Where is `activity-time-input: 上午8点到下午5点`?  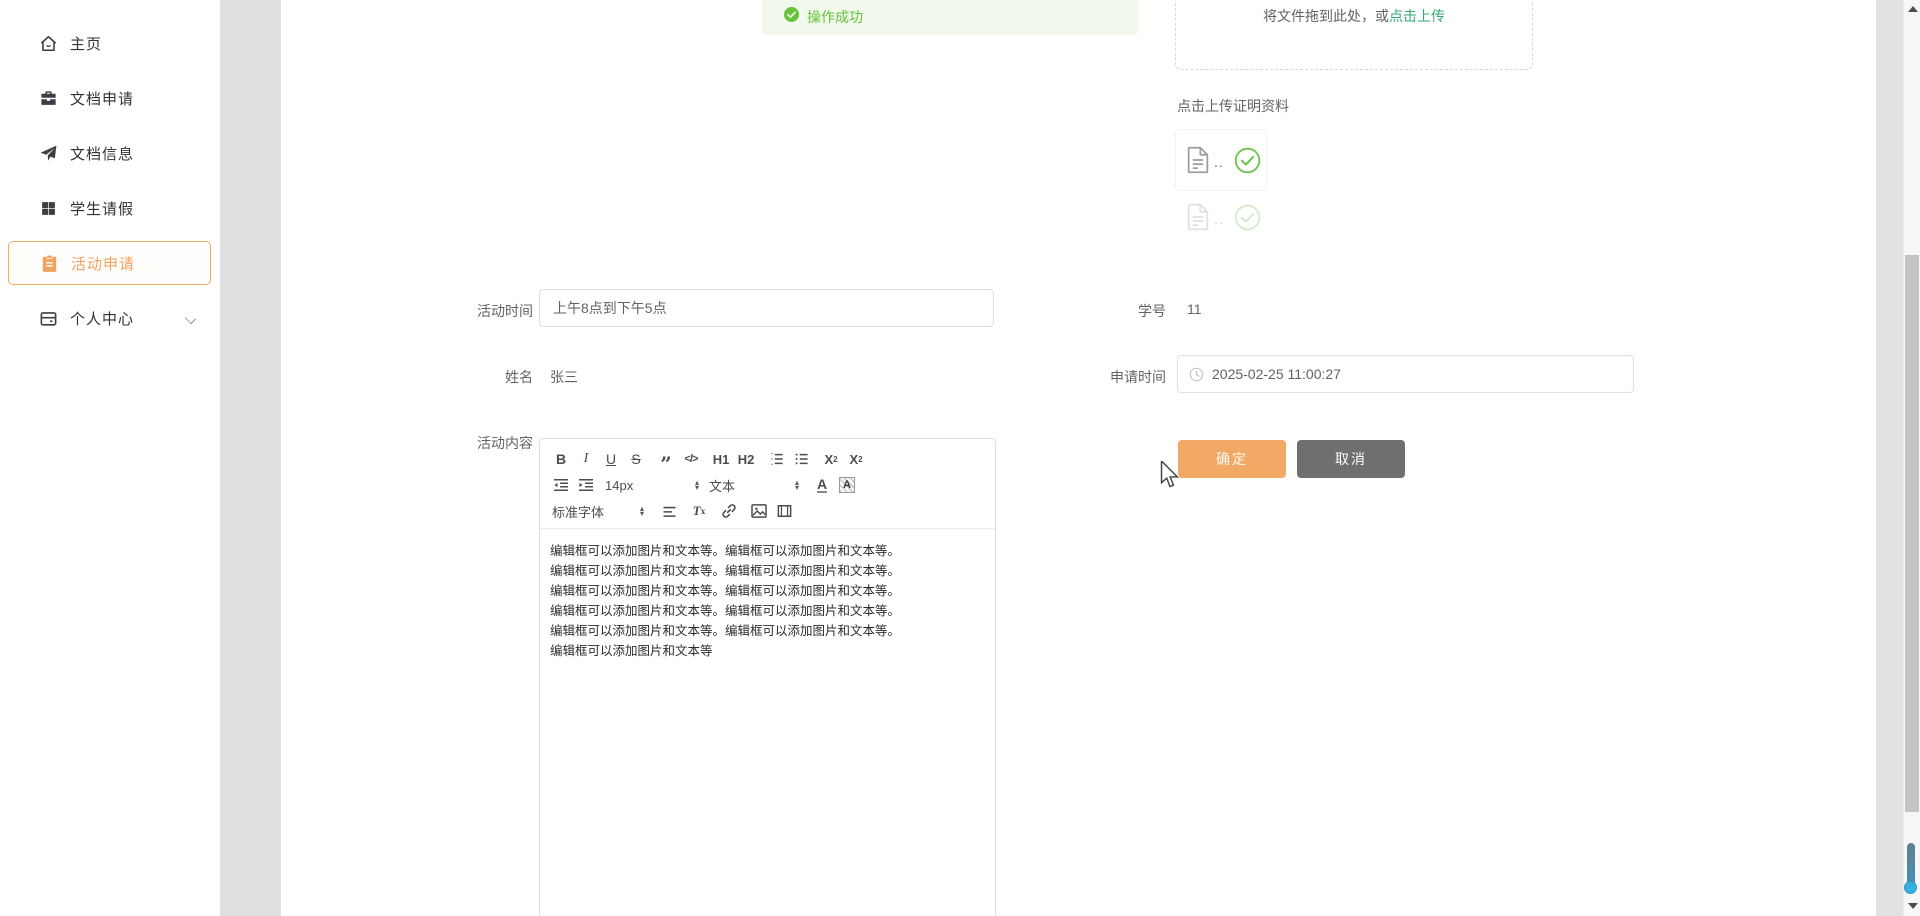
activity-time-input: 上午8点到下午5点 is located at coordinates (766, 308).